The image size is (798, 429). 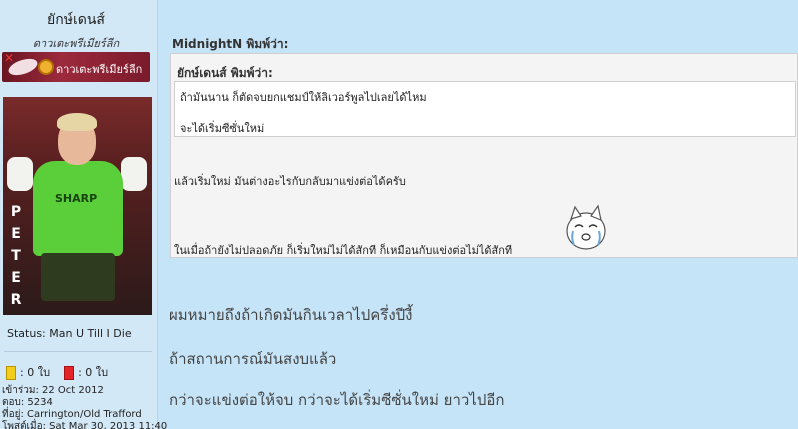 I want to click on rank-badge: ✕ ดาวเตะพรีเมียร์ลีก, so click(x=76, y=66).